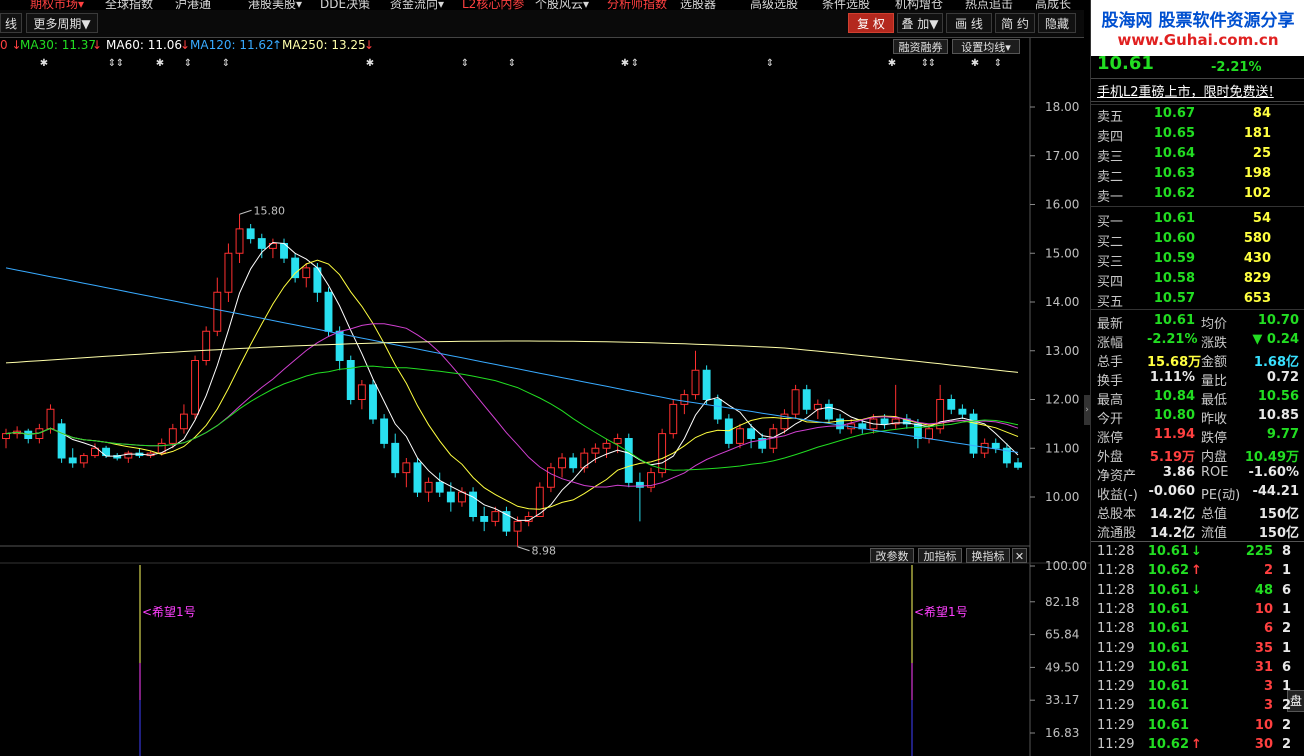  What do you see at coordinates (1268, 629) in the screenshot?
I see `tick-volume: 6` at bounding box center [1268, 629].